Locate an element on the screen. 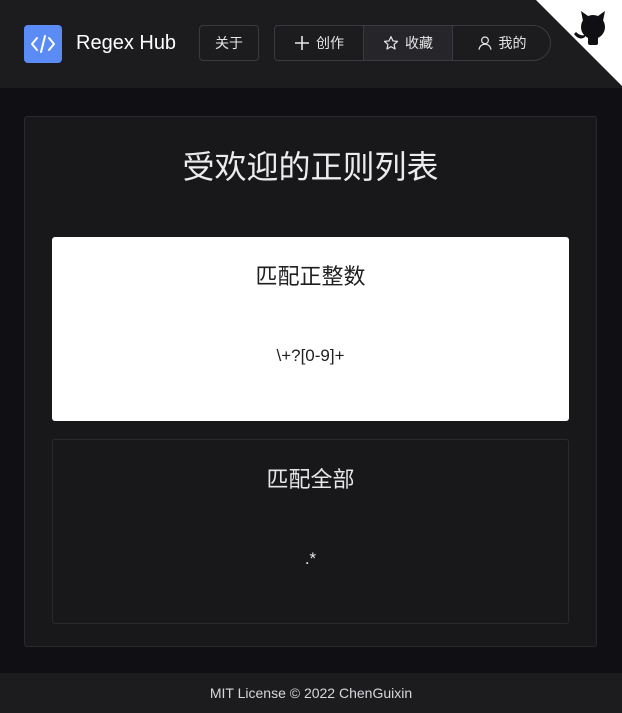 The image size is (622, 713). mine-label: 我的 is located at coordinates (512, 44).